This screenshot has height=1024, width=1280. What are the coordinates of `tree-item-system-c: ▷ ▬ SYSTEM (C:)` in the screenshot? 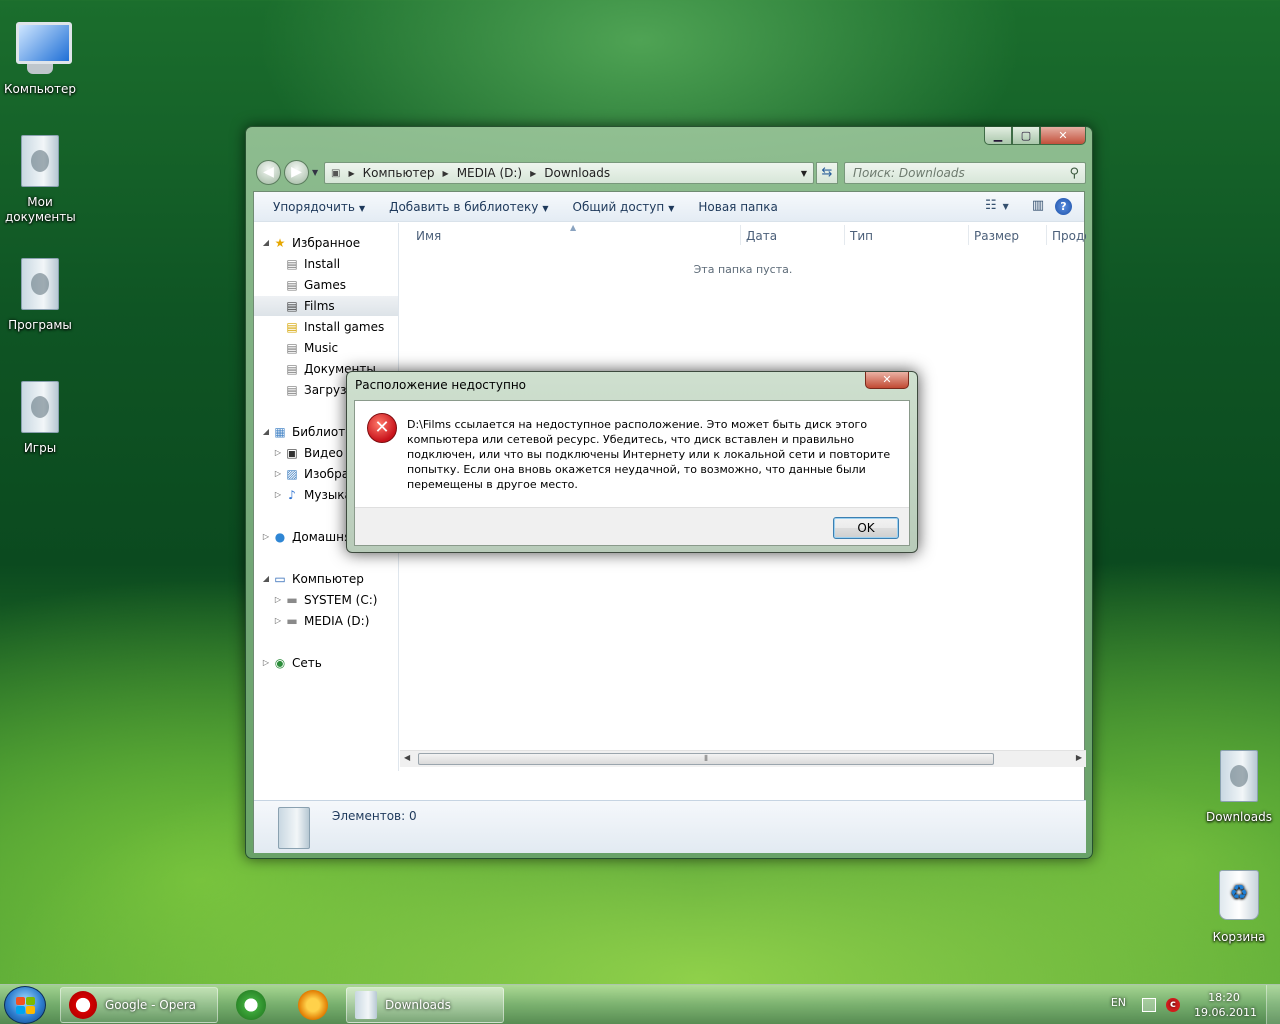 It's located at (325, 600).